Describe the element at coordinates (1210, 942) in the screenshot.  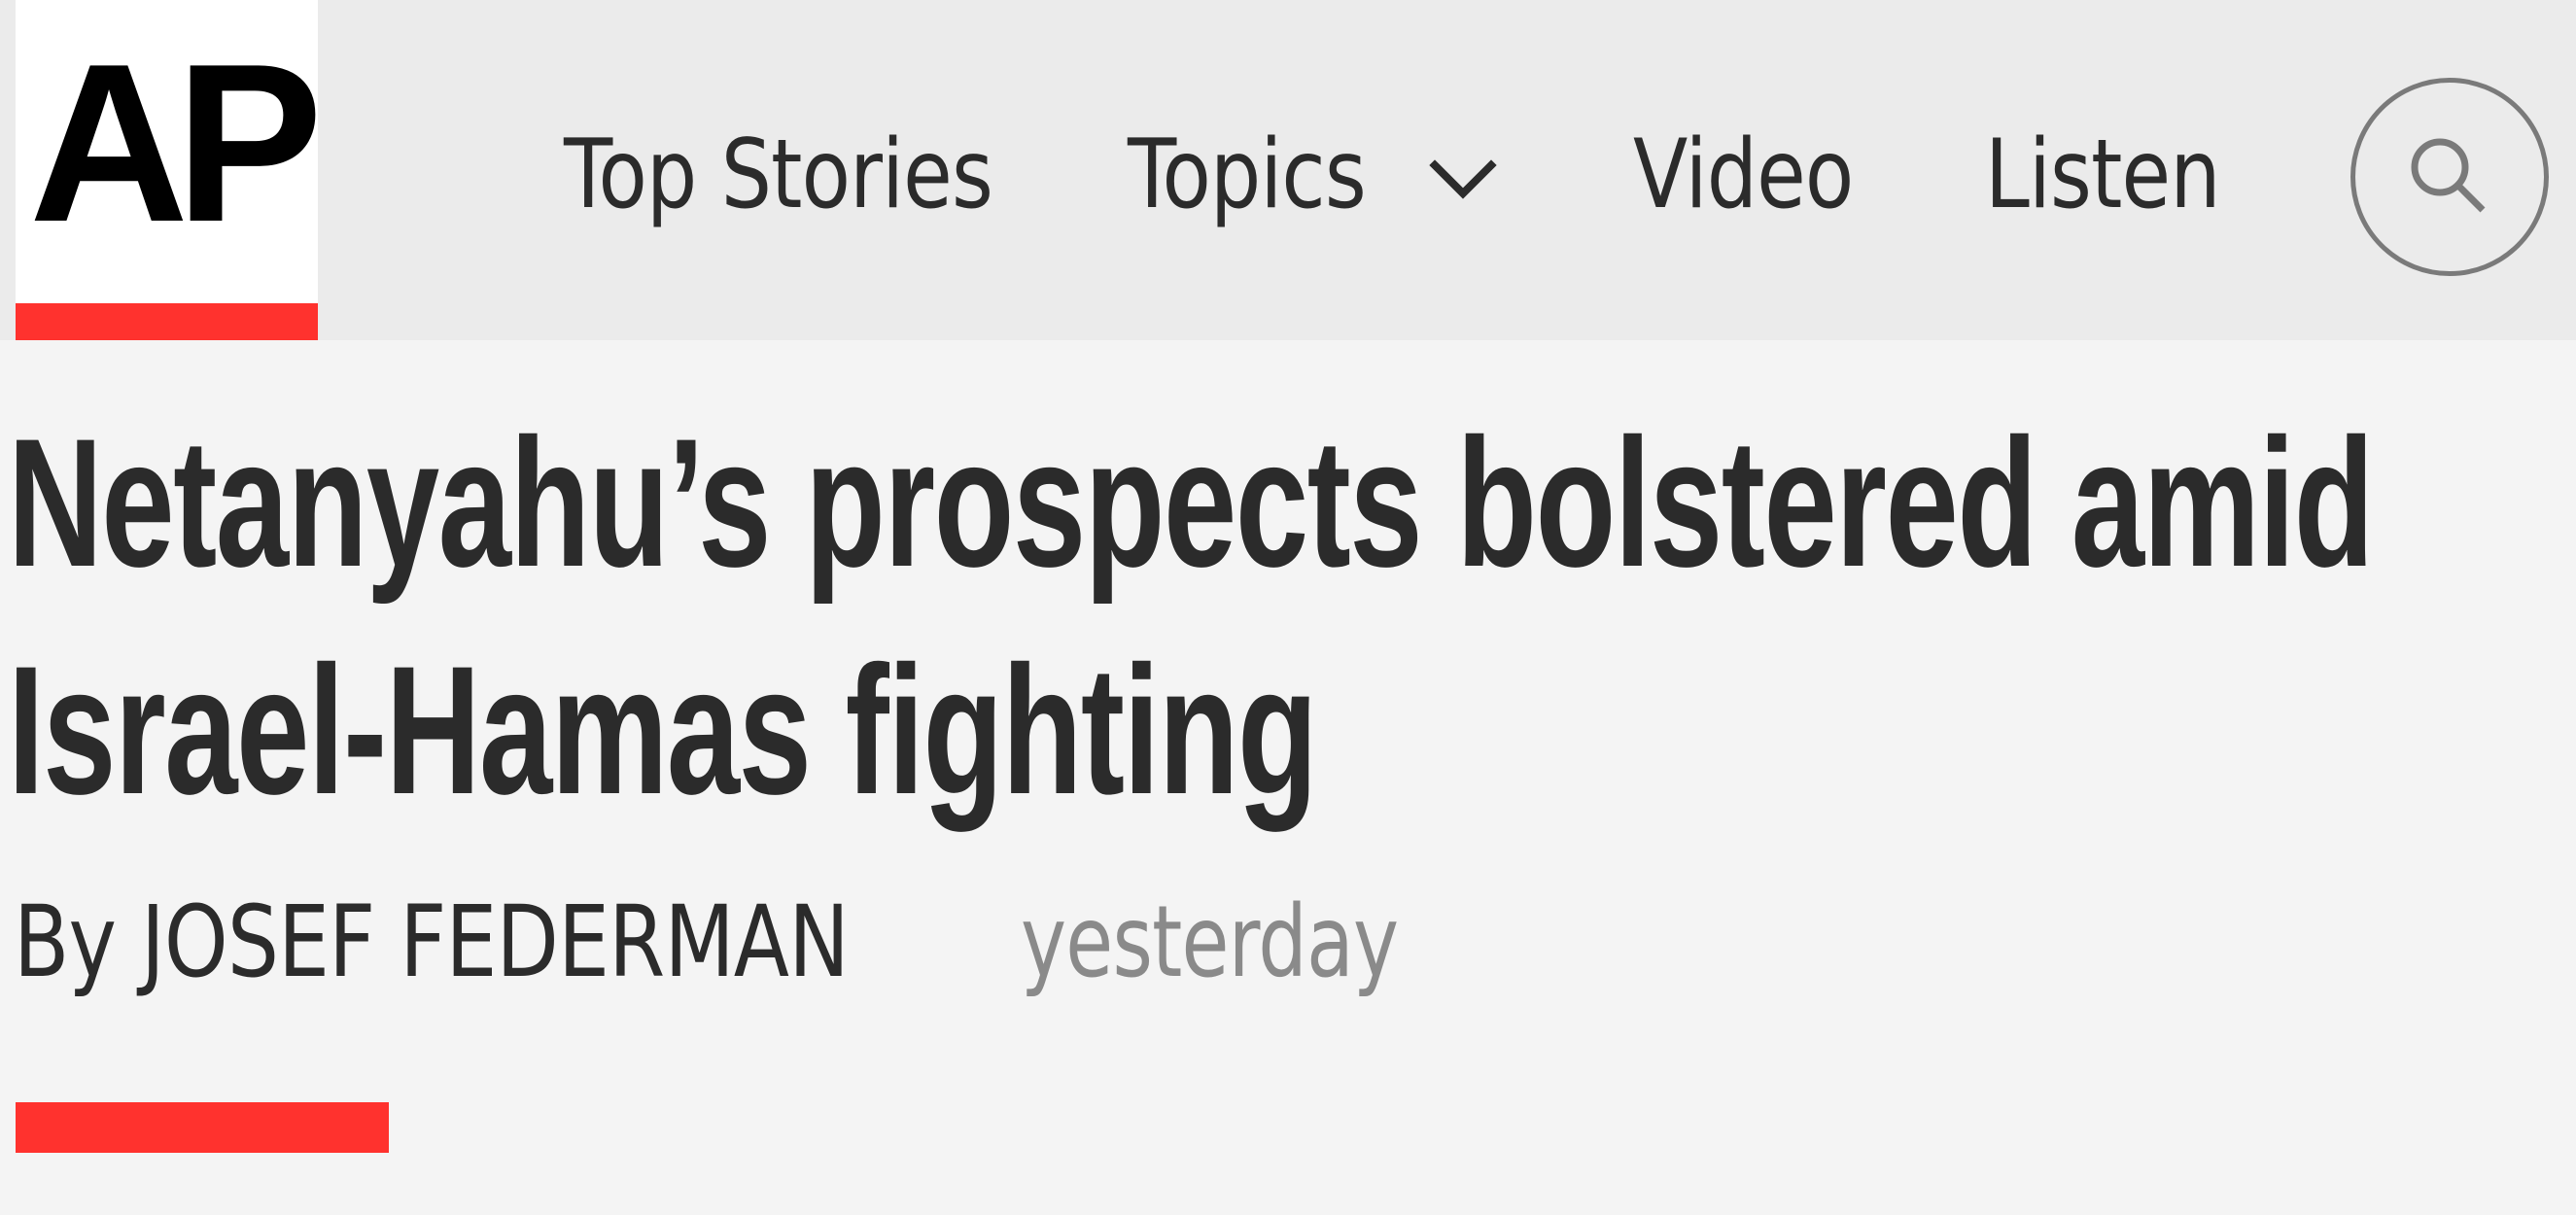
I see `article-timestamp: yesterday` at that location.